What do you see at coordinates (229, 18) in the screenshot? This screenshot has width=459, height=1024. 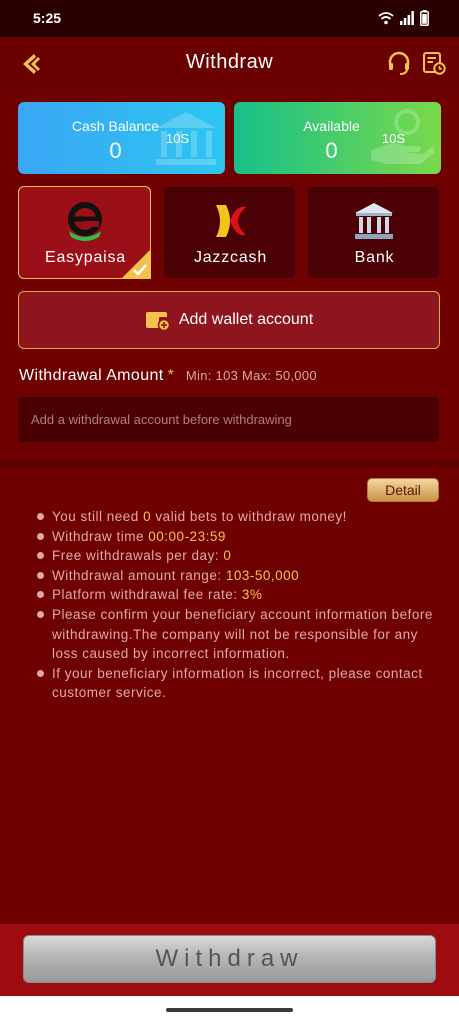 I see `status-bar: 5:25` at bounding box center [229, 18].